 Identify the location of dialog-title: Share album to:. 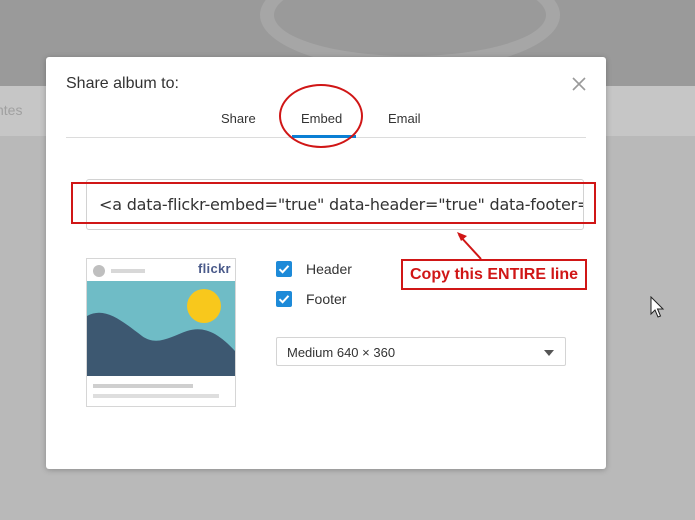
(122, 83).